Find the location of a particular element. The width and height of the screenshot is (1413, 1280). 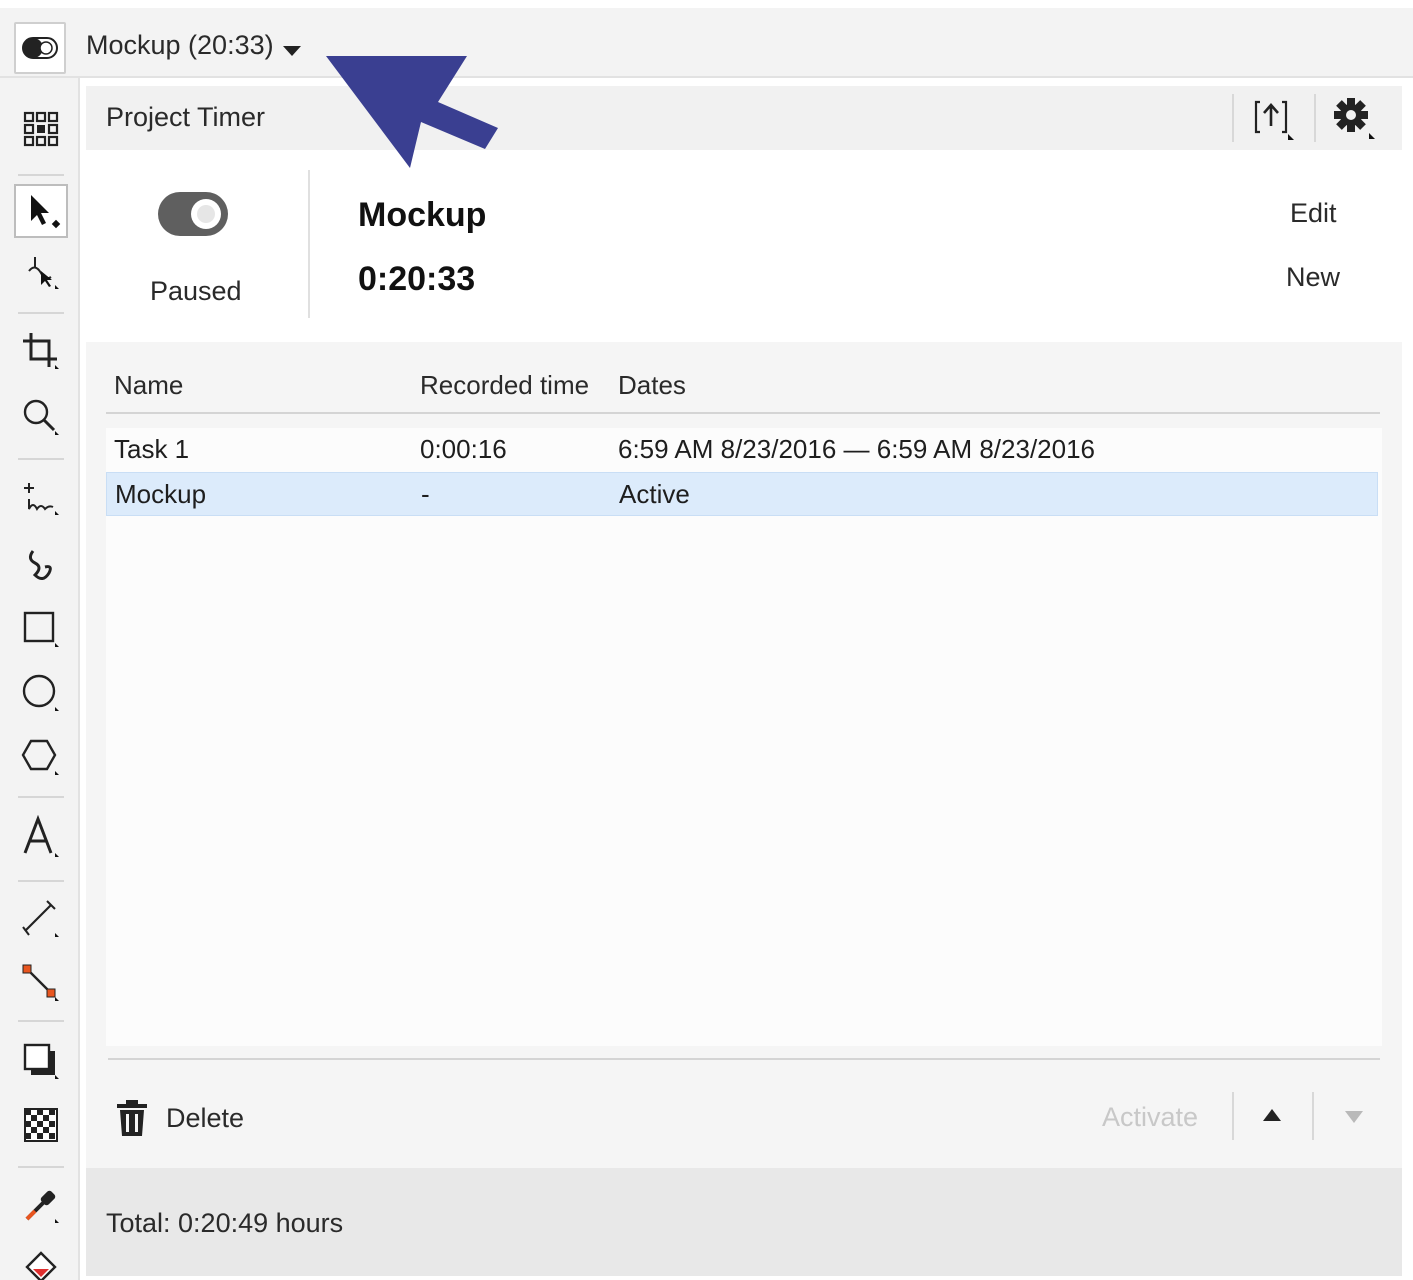

timer-toggle-button is located at coordinates (40, 48).